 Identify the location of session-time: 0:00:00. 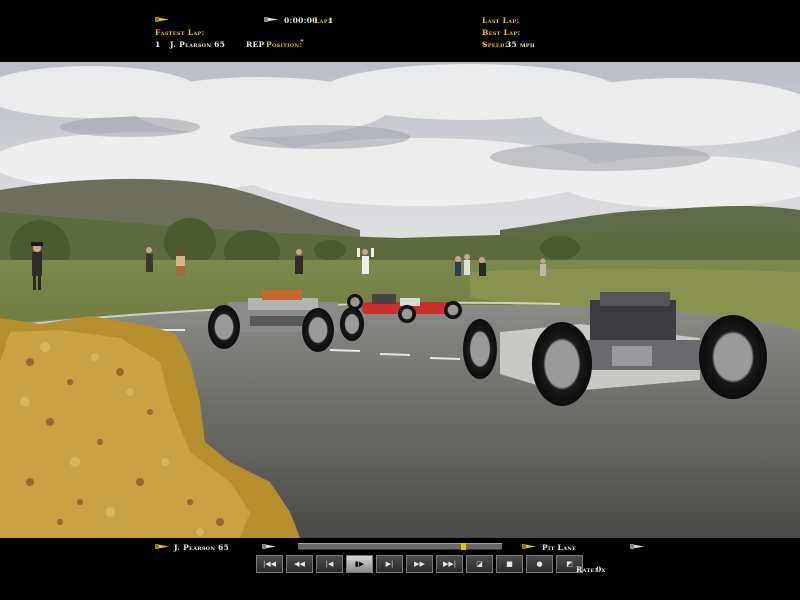
(301, 20).